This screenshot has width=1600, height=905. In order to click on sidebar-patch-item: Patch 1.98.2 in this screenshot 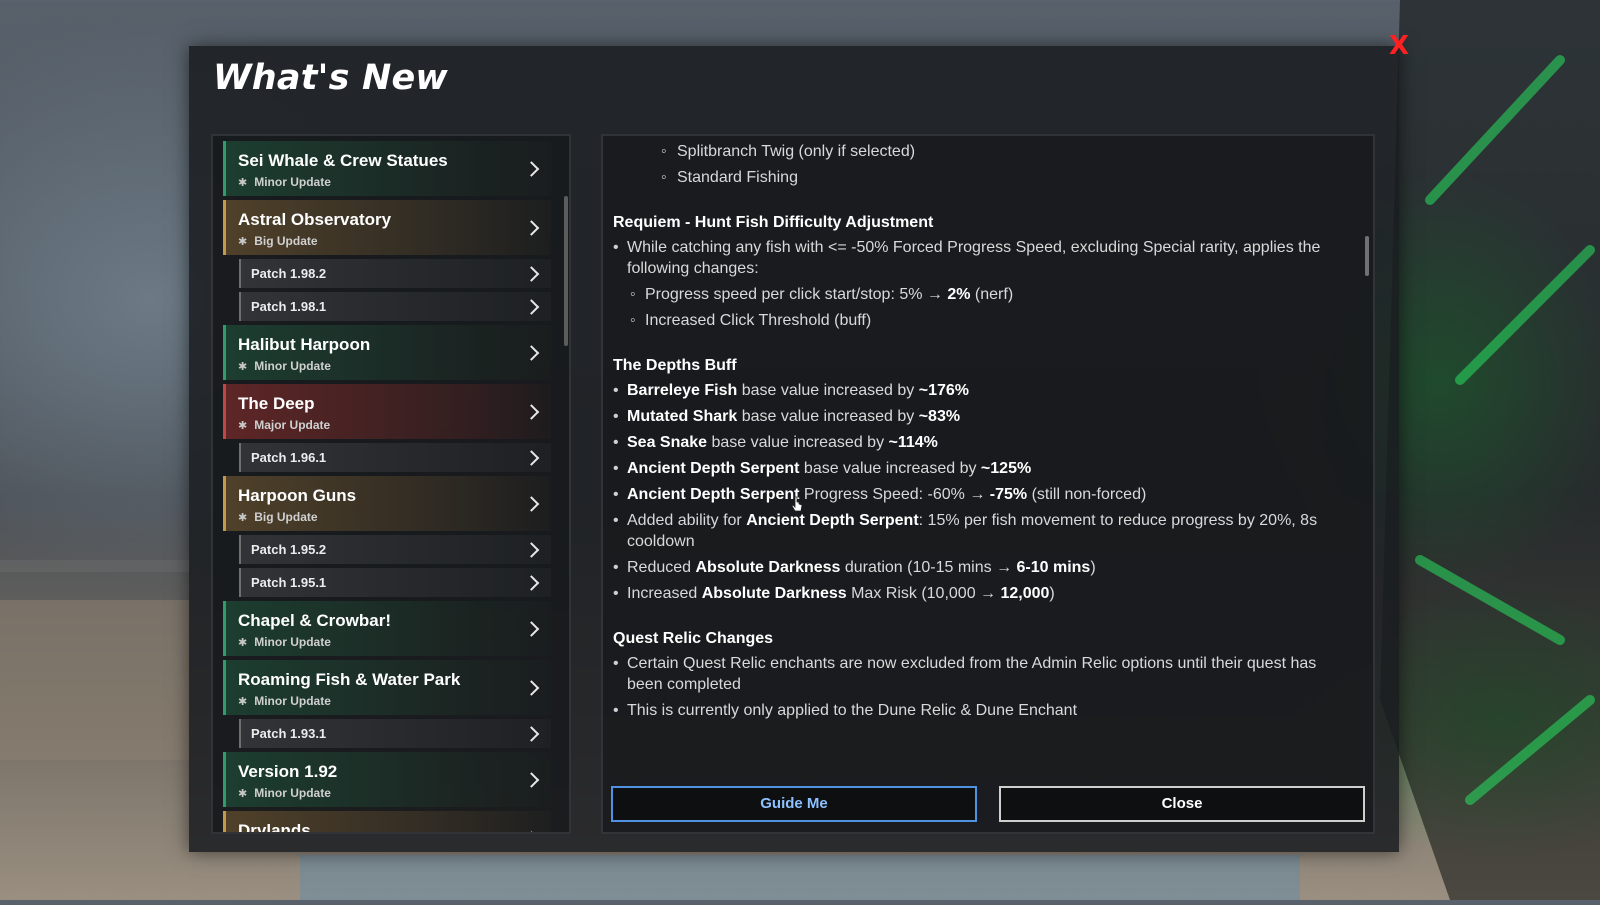, I will do `click(395, 273)`.